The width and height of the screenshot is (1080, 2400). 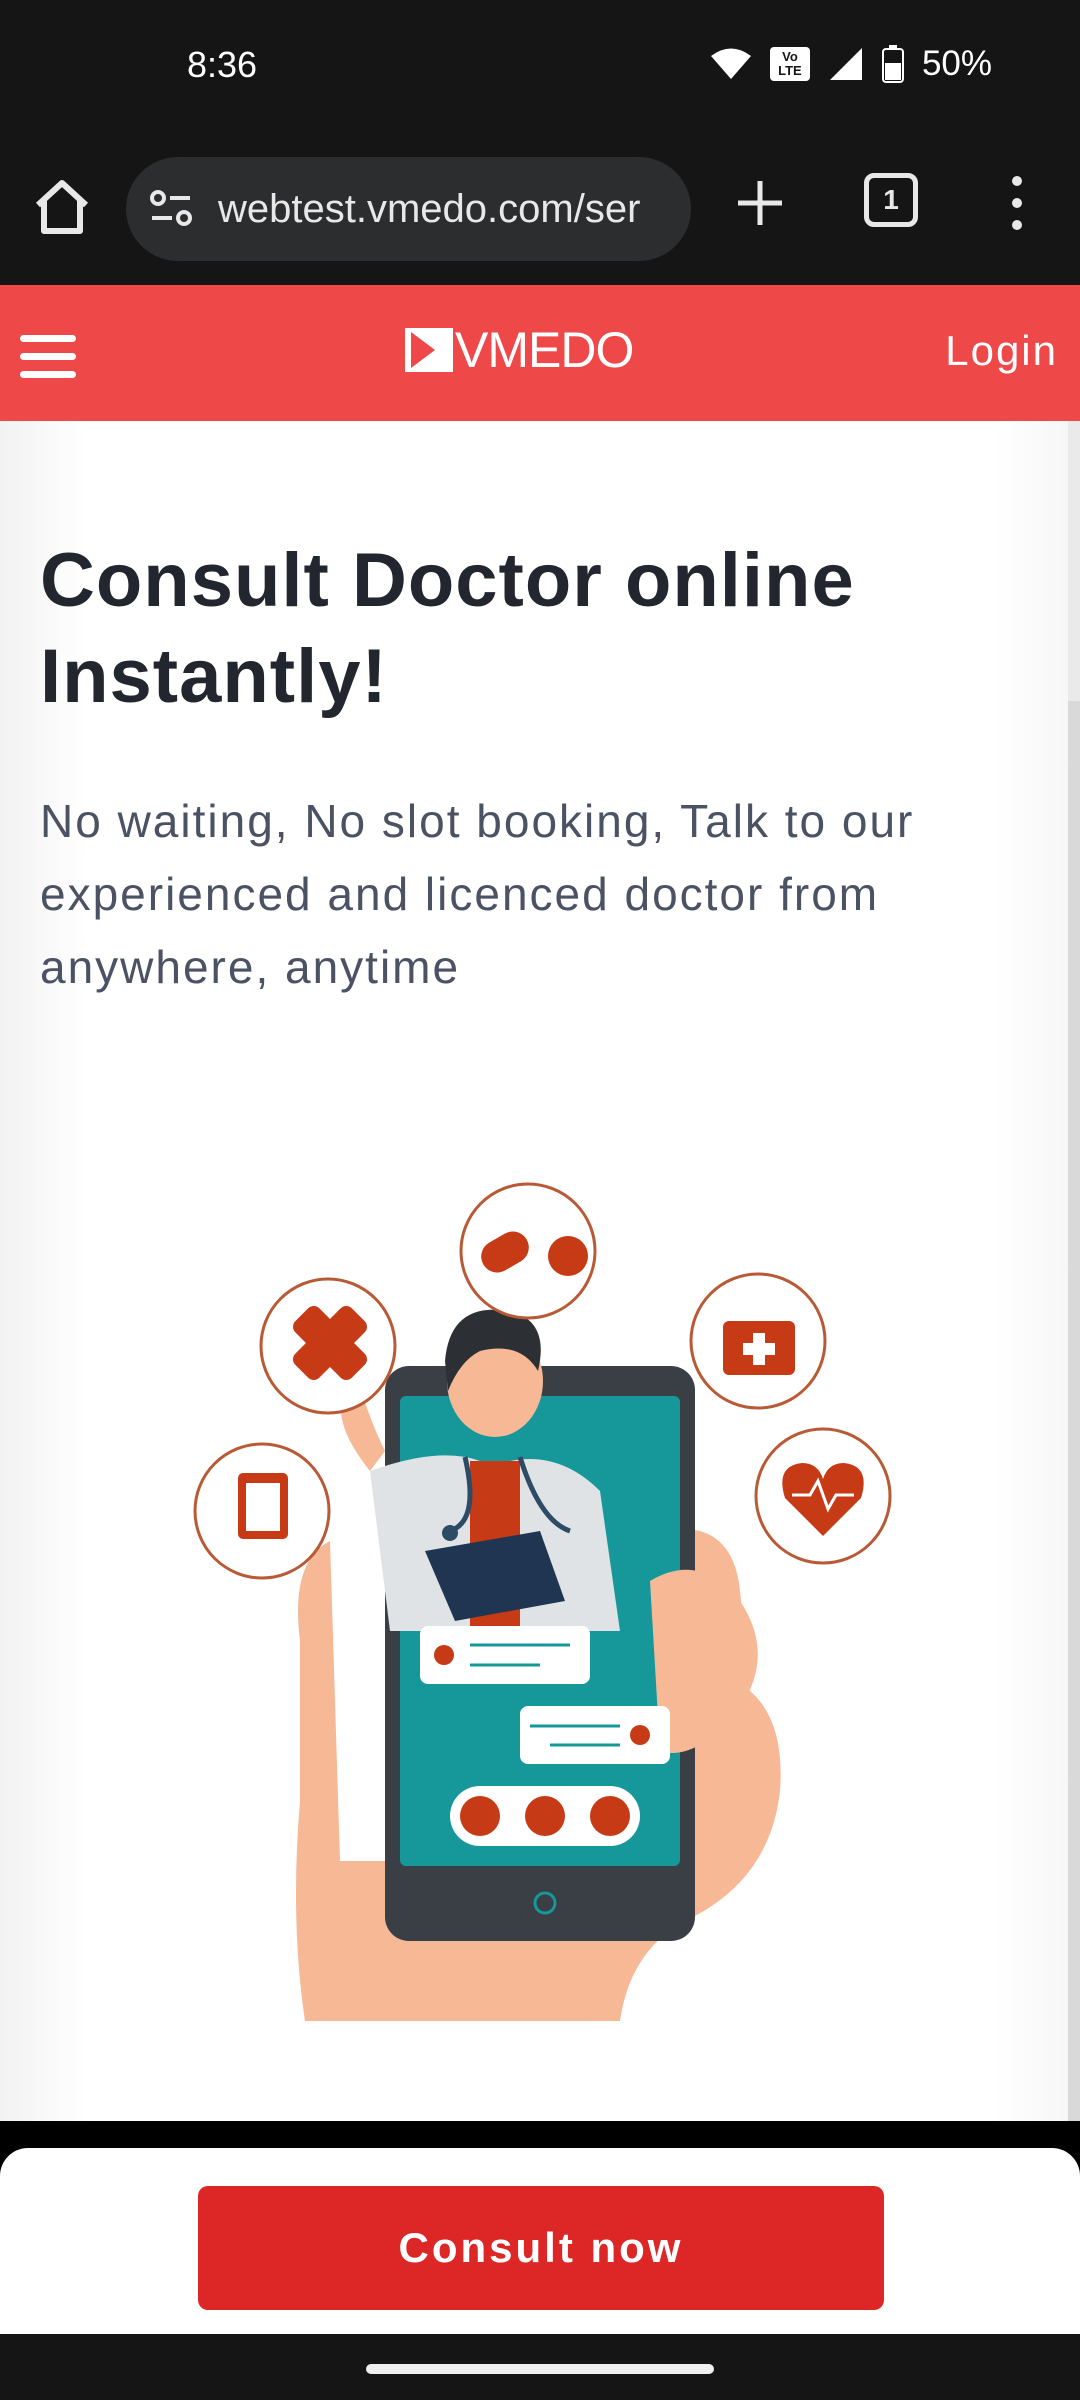 What do you see at coordinates (845, 64) in the screenshot?
I see `signal-icon` at bounding box center [845, 64].